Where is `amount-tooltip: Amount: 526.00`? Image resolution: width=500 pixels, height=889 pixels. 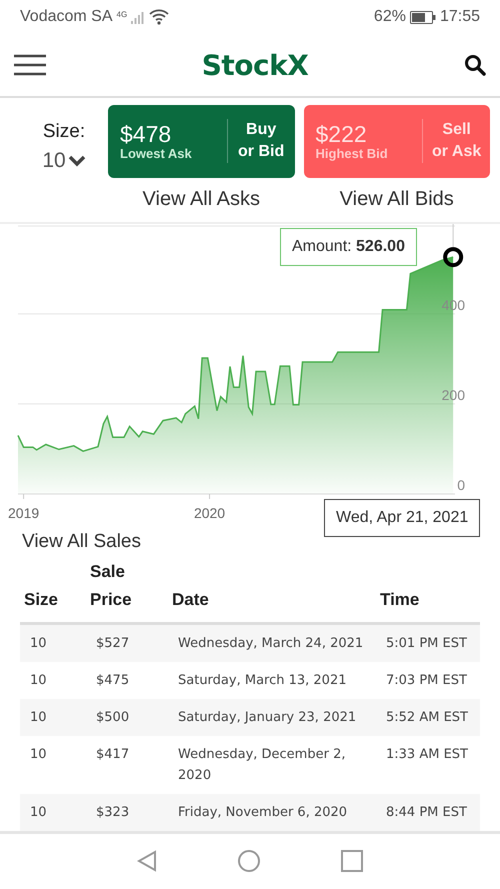
amount-tooltip: Amount: 526.00 is located at coordinates (348, 247).